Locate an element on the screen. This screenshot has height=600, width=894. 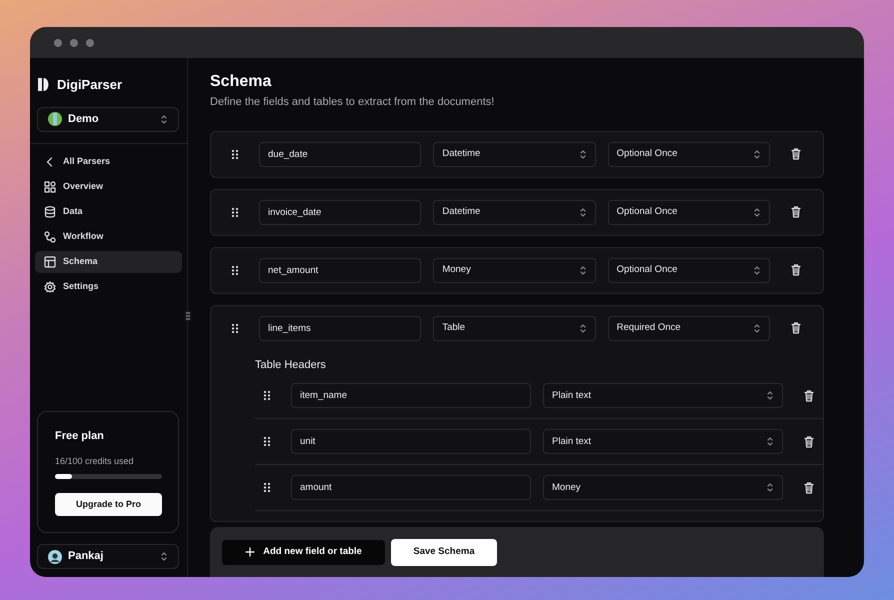
field-name-input: due_date is located at coordinates (340, 154).